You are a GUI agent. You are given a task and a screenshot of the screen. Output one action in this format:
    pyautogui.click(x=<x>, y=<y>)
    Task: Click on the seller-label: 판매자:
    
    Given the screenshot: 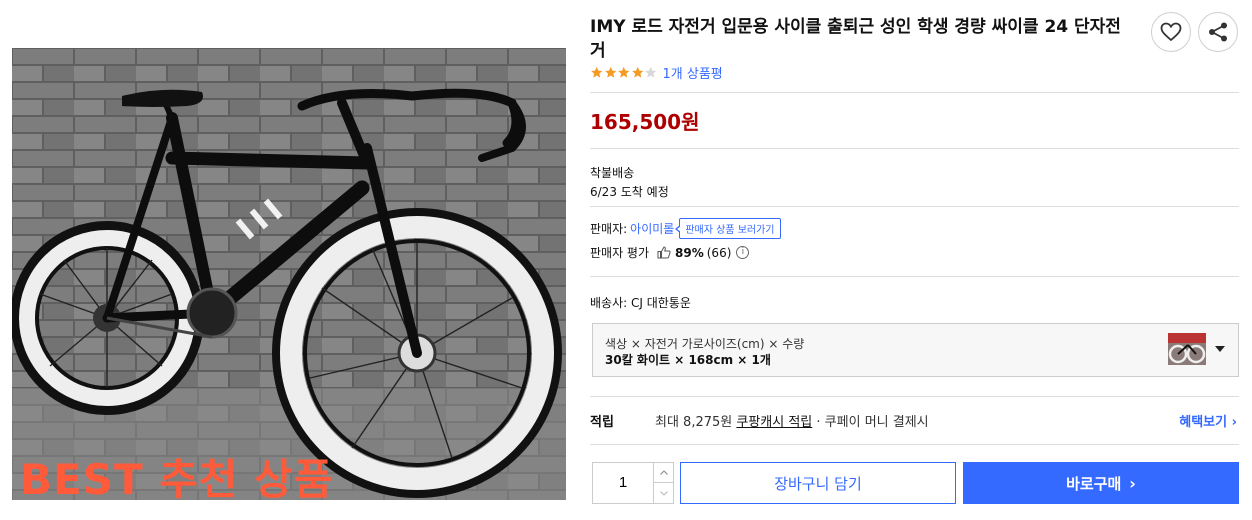 What is the action you would take?
    pyautogui.click(x=609, y=229)
    